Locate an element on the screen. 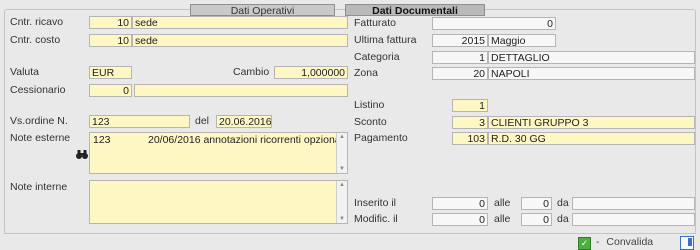  check-icon: ✓ is located at coordinates (584, 243).